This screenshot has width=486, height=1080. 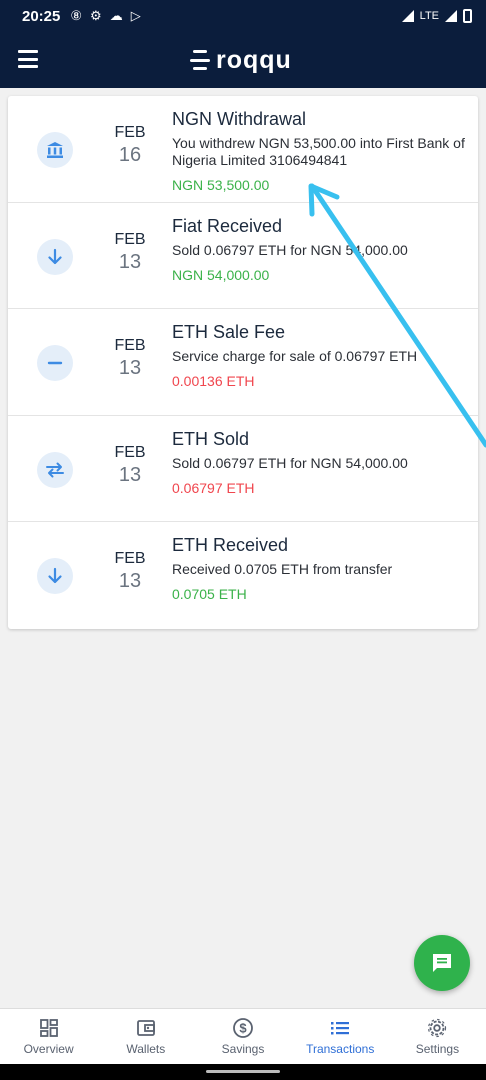 I want to click on transaction-title: Fiat Received, so click(x=227, y=225).